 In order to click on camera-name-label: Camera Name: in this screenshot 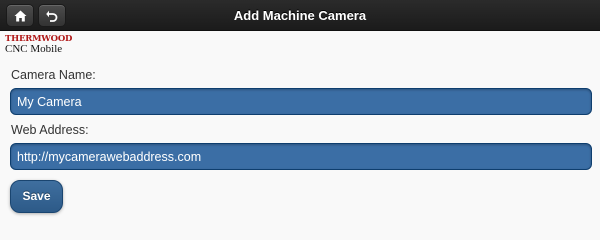, I will do `click(53, 75)`.